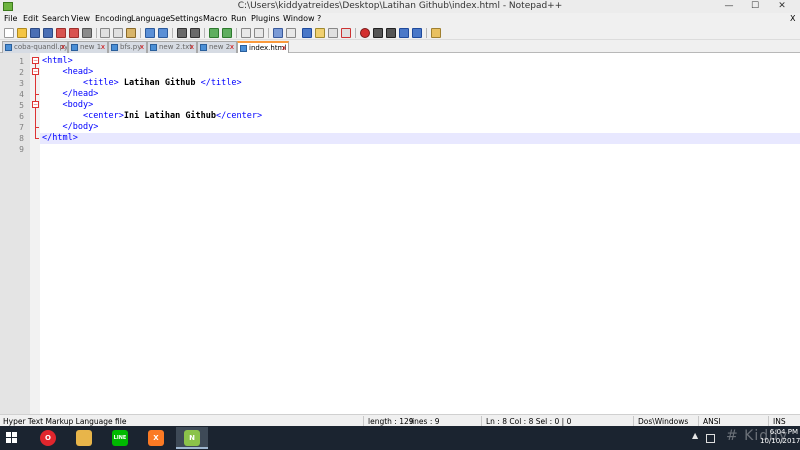 The height and width of the screenshot is (450, 800). What do you see at coordinates (710, 438) in the screenshot?
I see `network-icon` at bounding box center [710, 438].